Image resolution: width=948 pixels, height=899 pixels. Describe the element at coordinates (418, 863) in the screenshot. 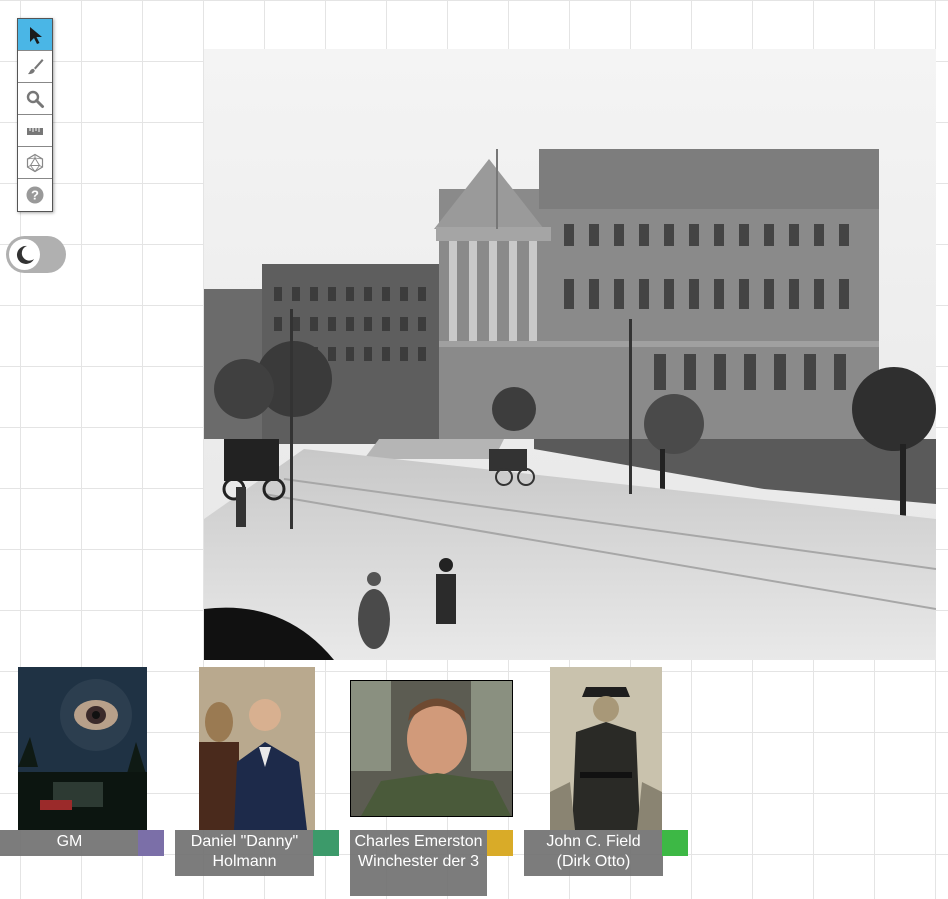

I see `player-name-label: Charles Emerston Winchester der 3` at that location.